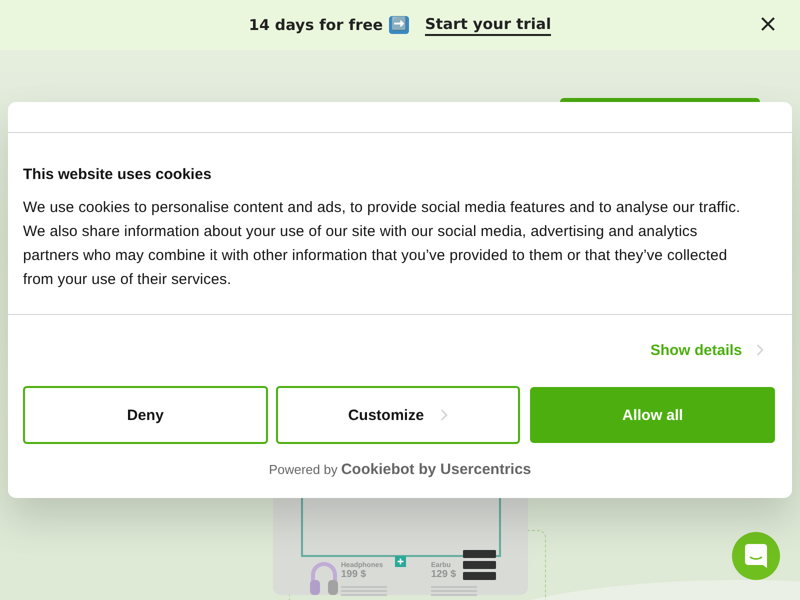 The height and width of the screenshot is (600, 800). I want to click on powered-by-text: Powered by Cookiebot by Usercentrics, so click(400, 469).